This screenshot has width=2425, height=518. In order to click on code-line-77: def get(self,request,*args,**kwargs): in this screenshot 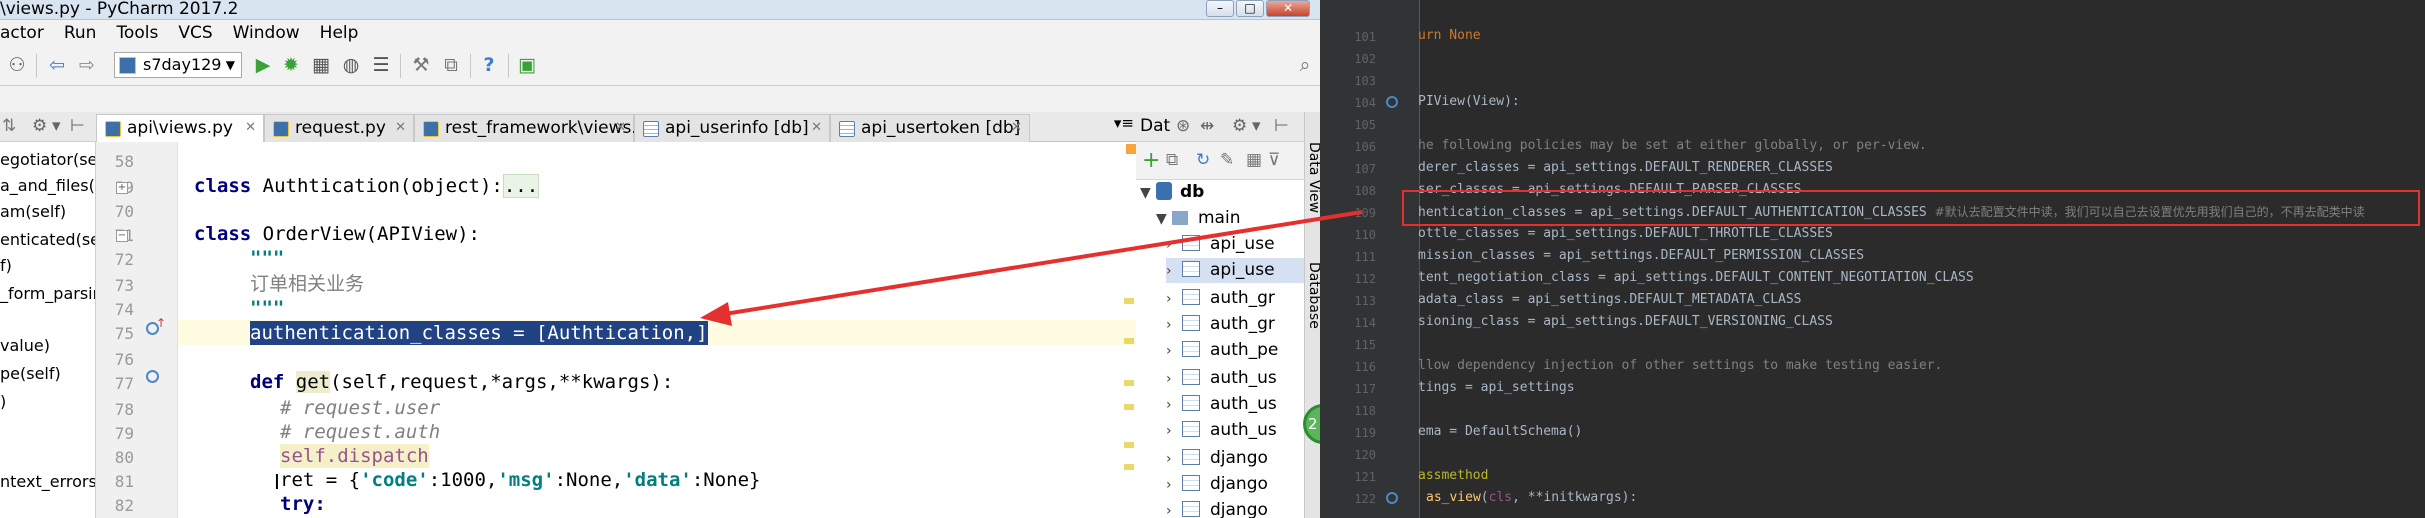, I will do `click(462, 382)`.